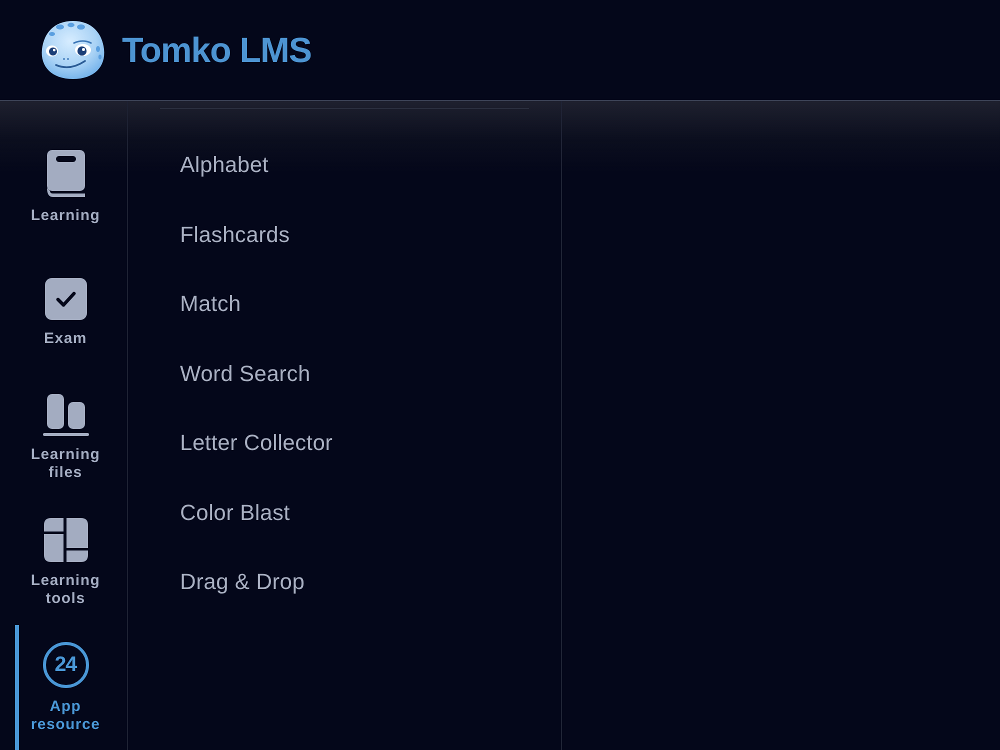 This screenshot has height=750, width=1000. I want to click on circled-number-icon: 24, so click(65, 665).